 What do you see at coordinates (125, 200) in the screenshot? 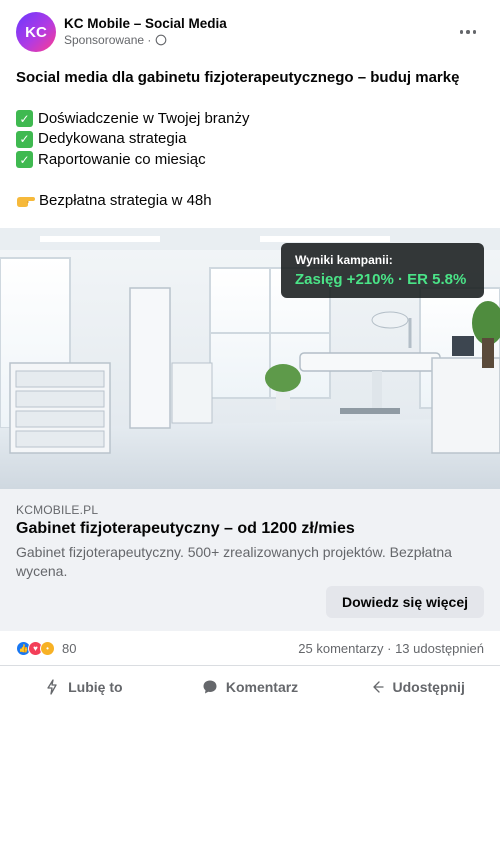
I see `cta-text: Bezpłatna strategia w 48h` at bounding box center [125, 200].